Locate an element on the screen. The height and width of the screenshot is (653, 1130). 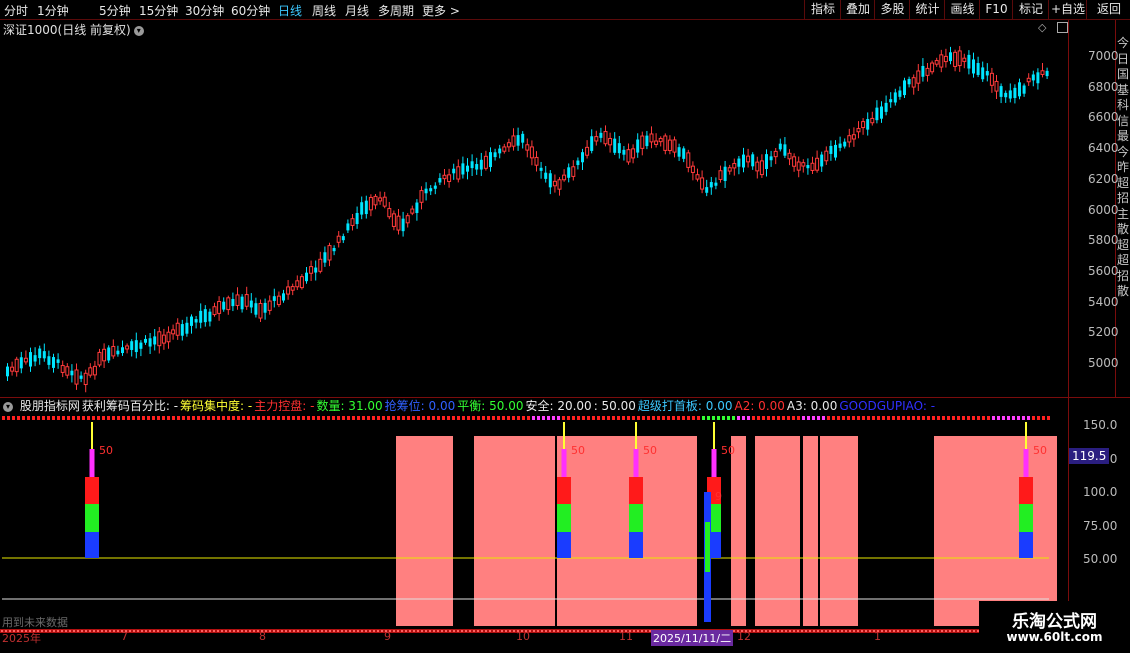
right-panel-char: 招 is located at coordinates (1123, 275).